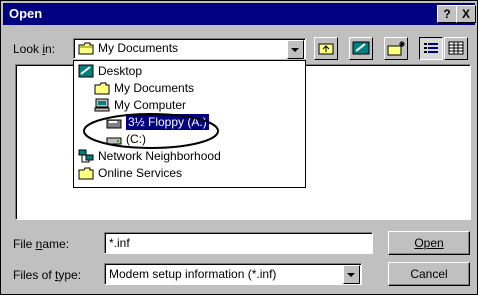  I want to click on up-folder-icon, so click(326, 49).